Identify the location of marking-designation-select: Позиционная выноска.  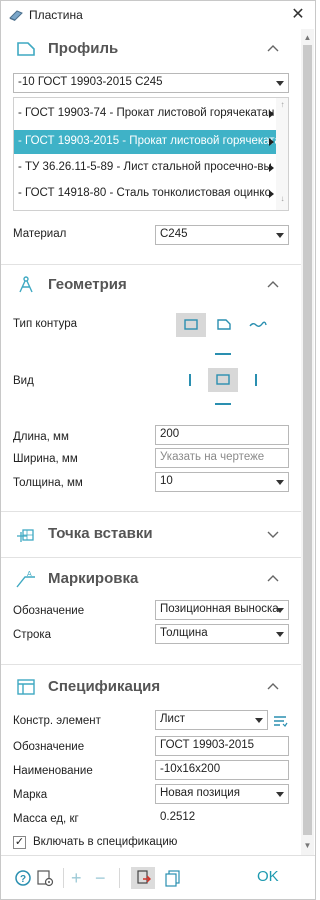
(222, 610).